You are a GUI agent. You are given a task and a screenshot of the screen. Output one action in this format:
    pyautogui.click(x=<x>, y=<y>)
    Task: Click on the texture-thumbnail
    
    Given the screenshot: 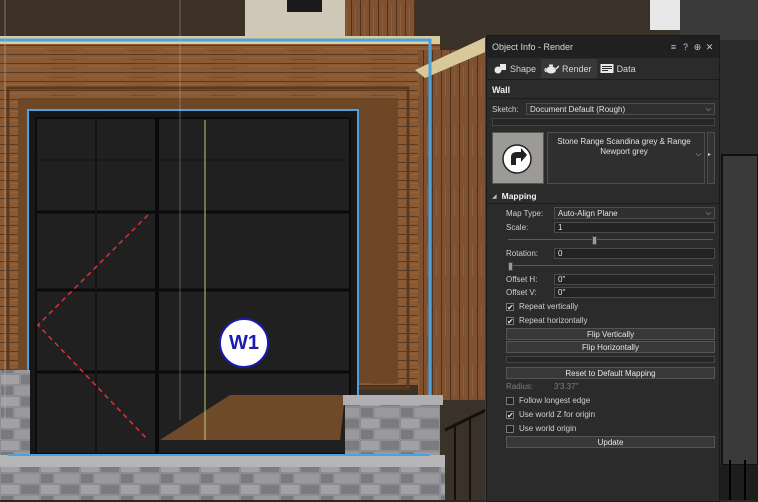 What is the action you would take?
    pyautogui.click(x=518, y=158)
    